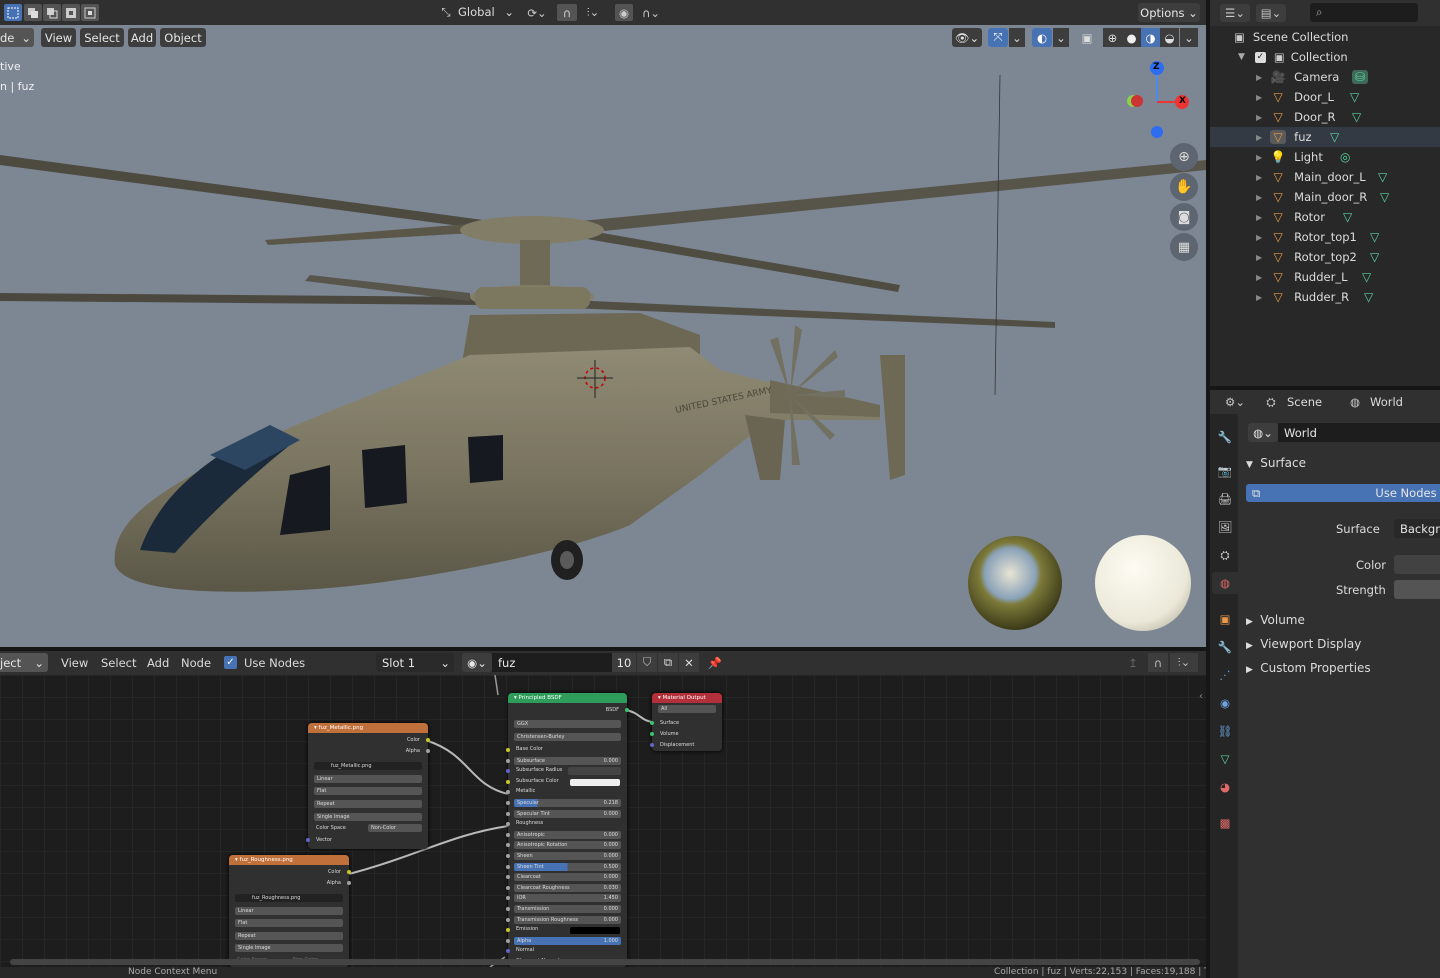  I want to click on object-tab-icon: ▣, so click(1225, 619).